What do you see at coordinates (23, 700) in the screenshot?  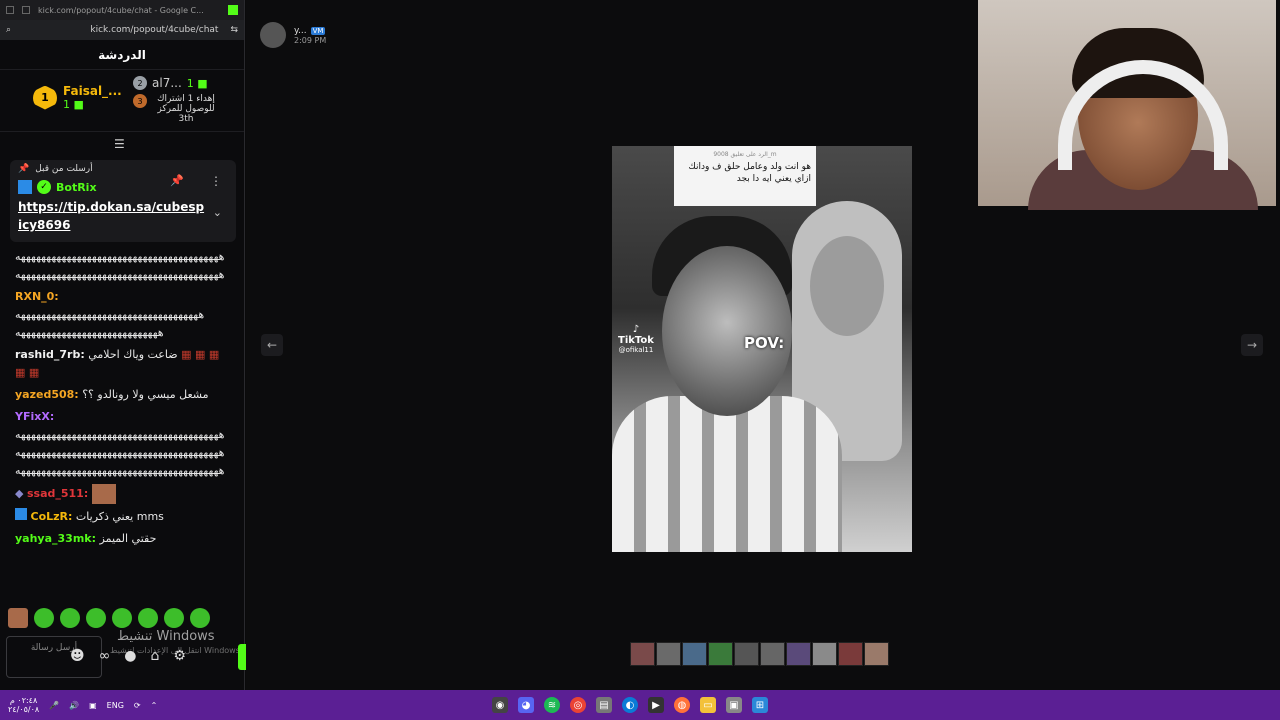 I see `clock-time: ٠٢:٤٨ م` at bounding box center [23, 700].